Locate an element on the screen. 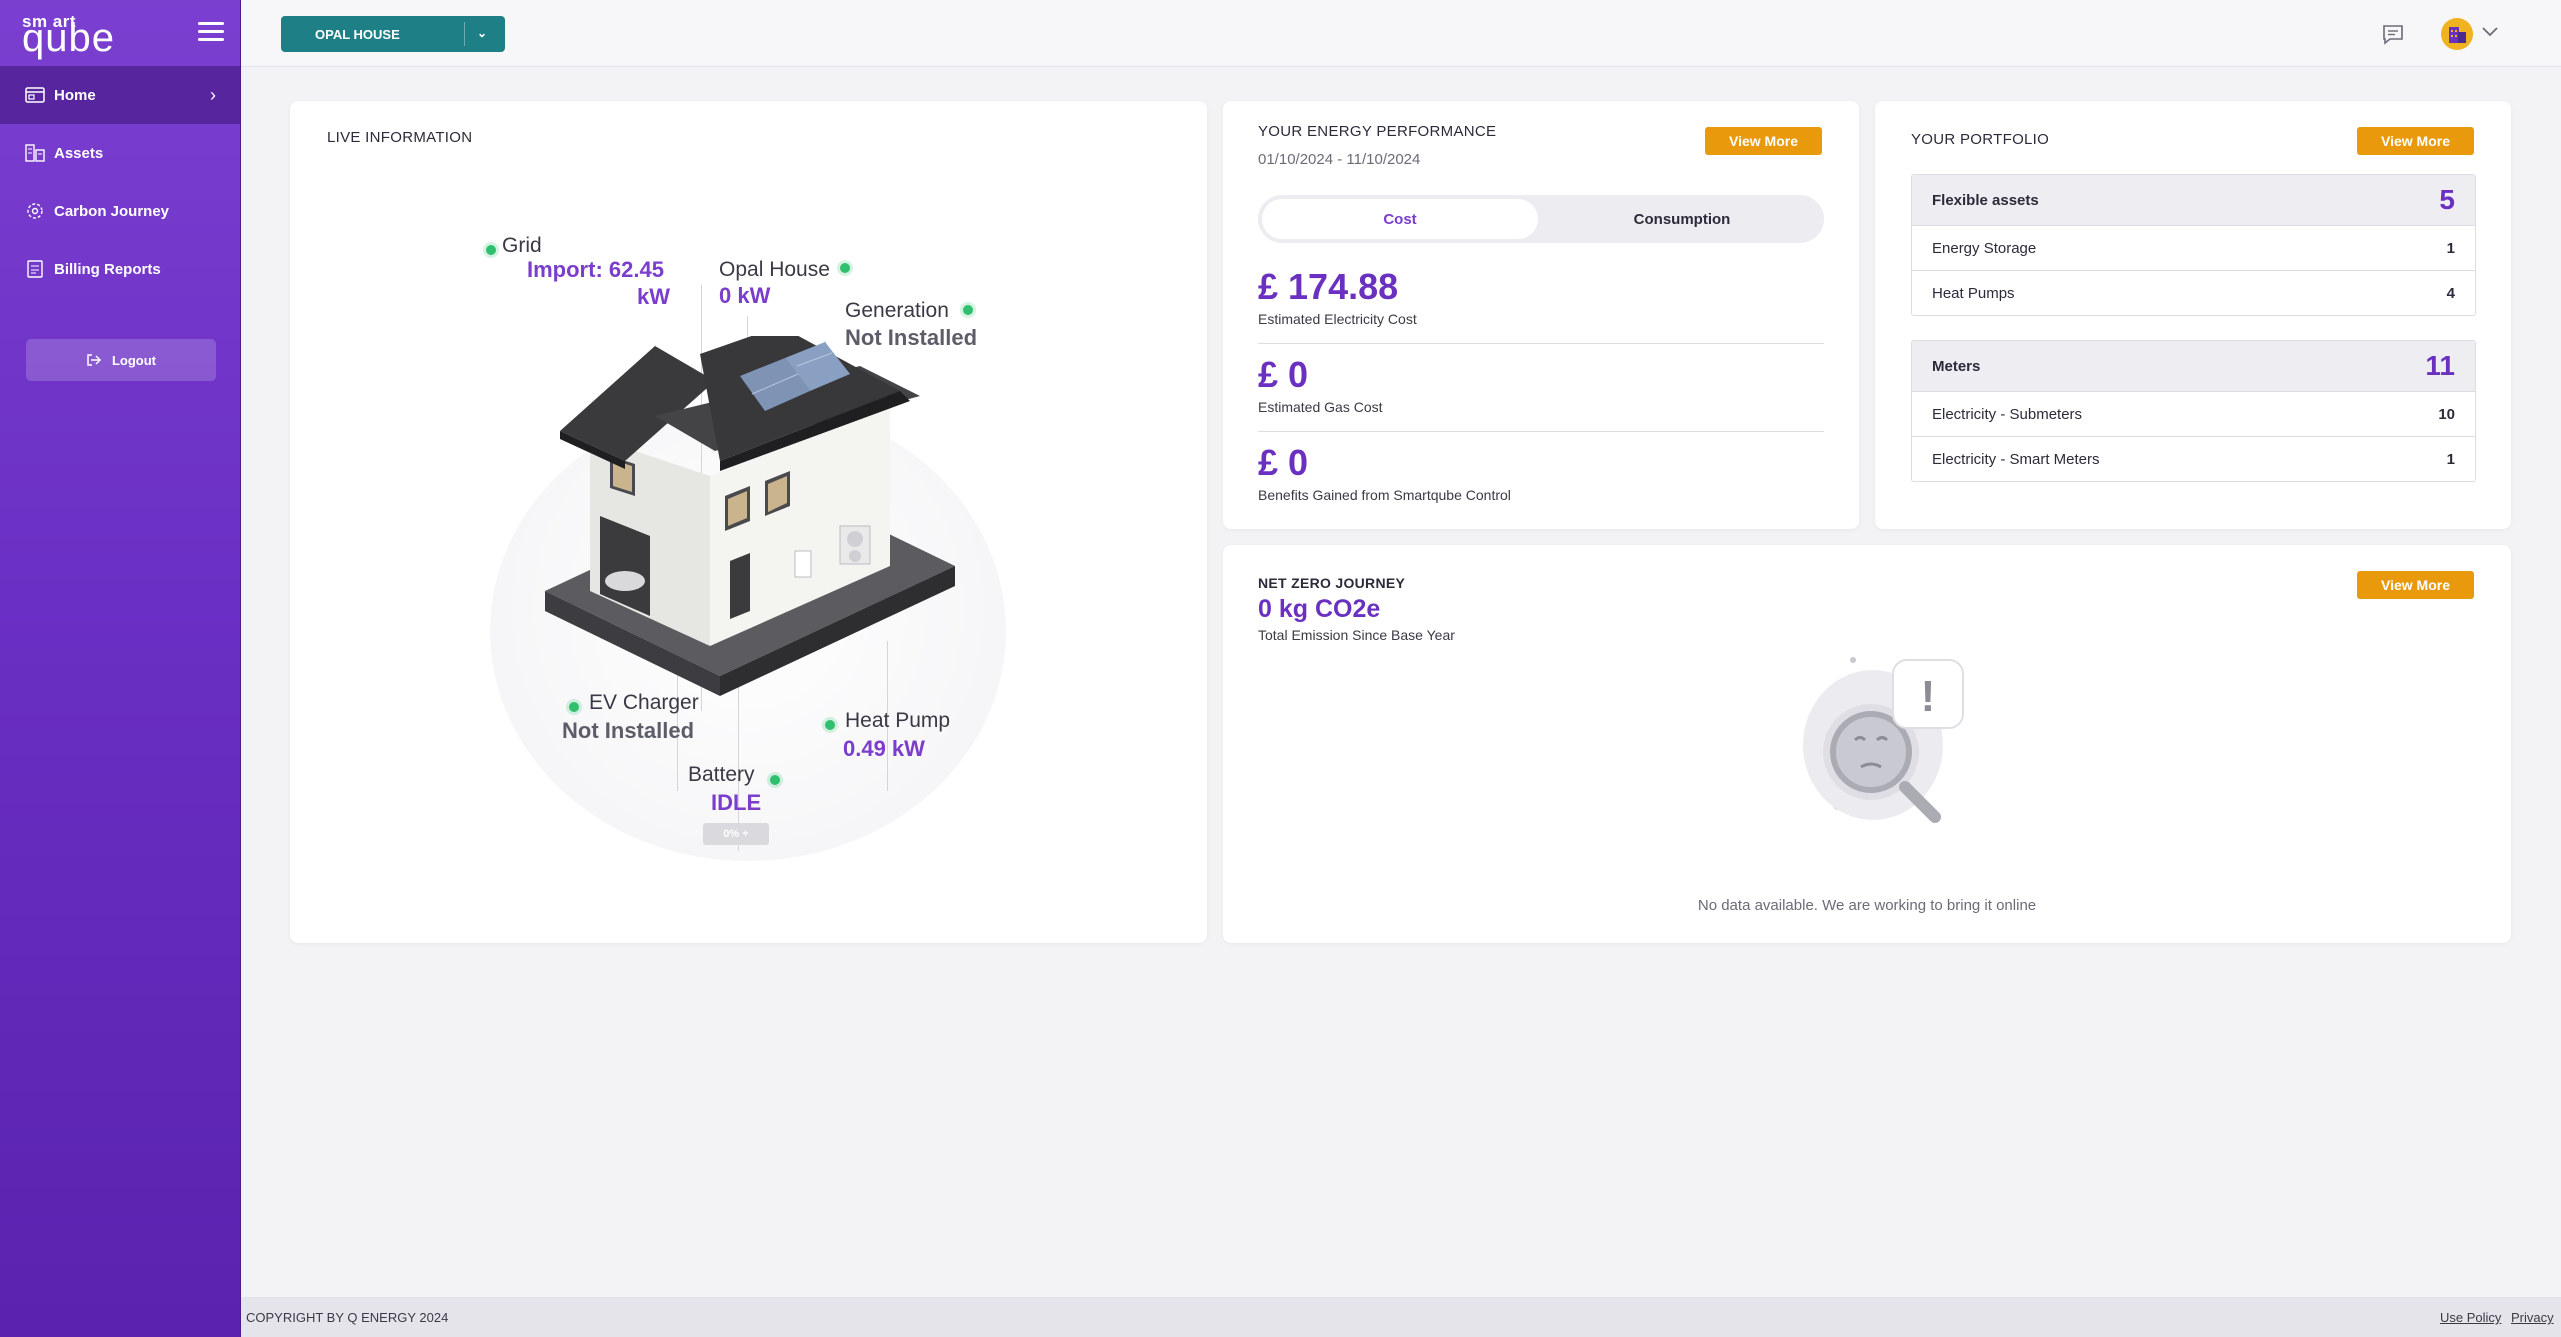 The width and height of the screenshot is (2561, 1337). energy-performance-title: YOUR ENERGY PERFORMANCE is located at coordinates (1377, 131).